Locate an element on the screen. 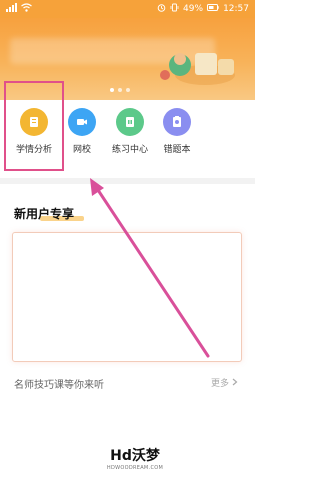 This screenshot has width=320, height=500. more-link: 更多 is located at coordinates (224, 382).